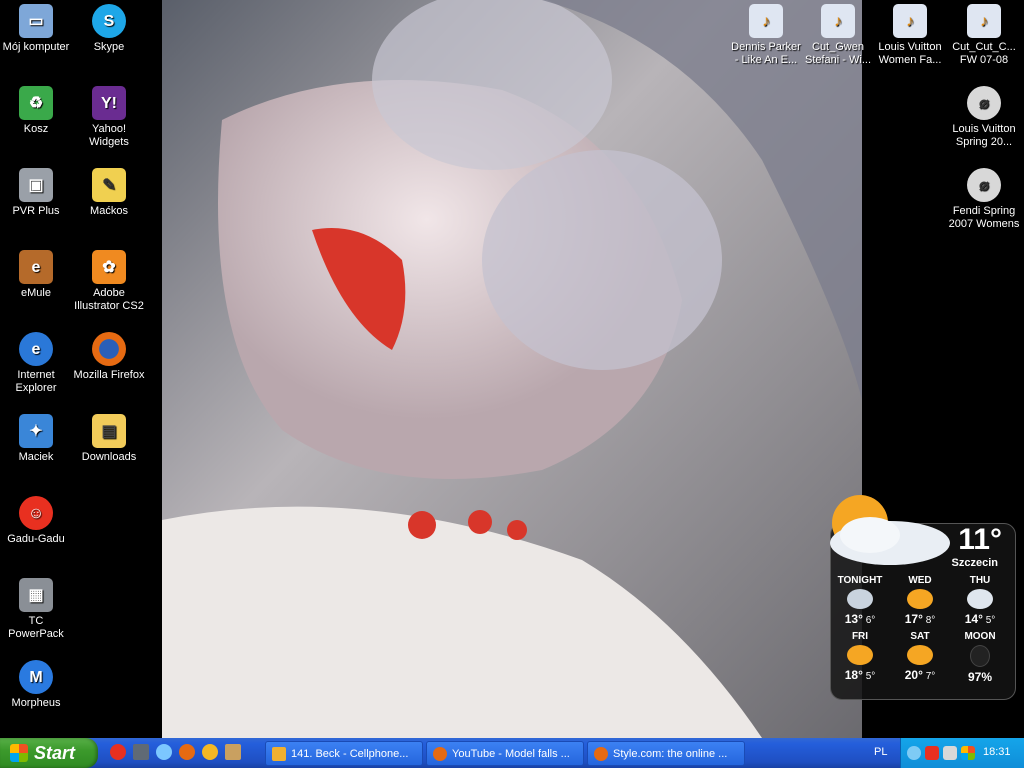  I want to click on firefox-icon, so click(601, 753).